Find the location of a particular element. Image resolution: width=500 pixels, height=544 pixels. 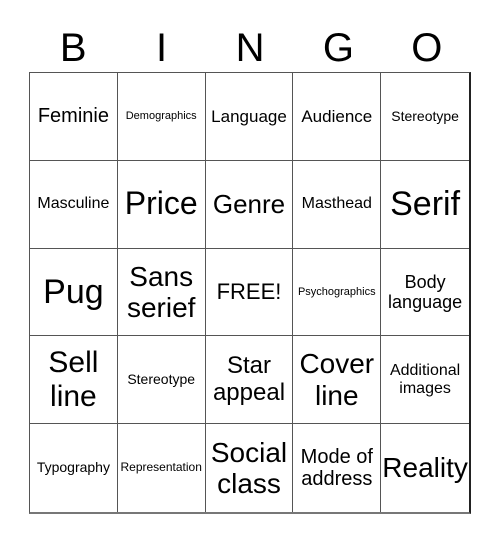

header-letter-n: N is located at coordinates (250, 48).